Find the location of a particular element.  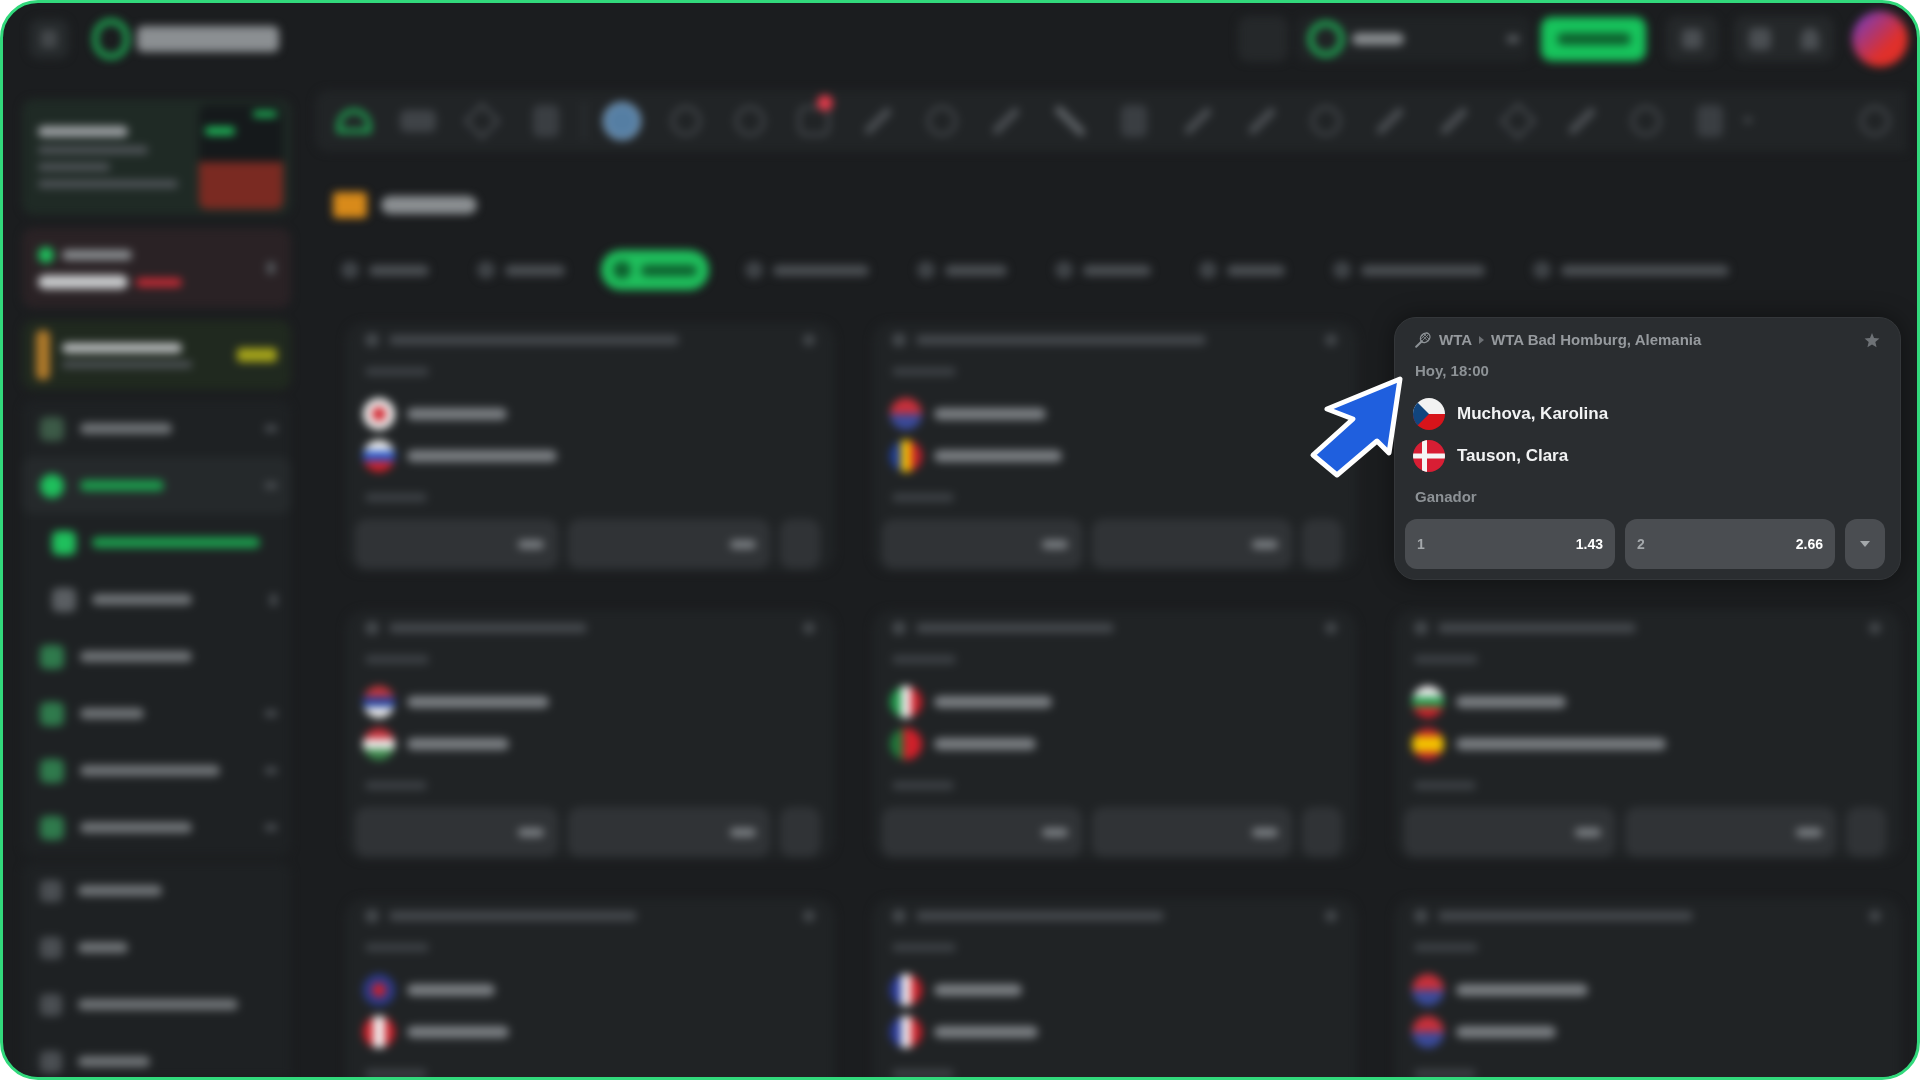

danish-flag-icon is located at coordinates (1429, 456).